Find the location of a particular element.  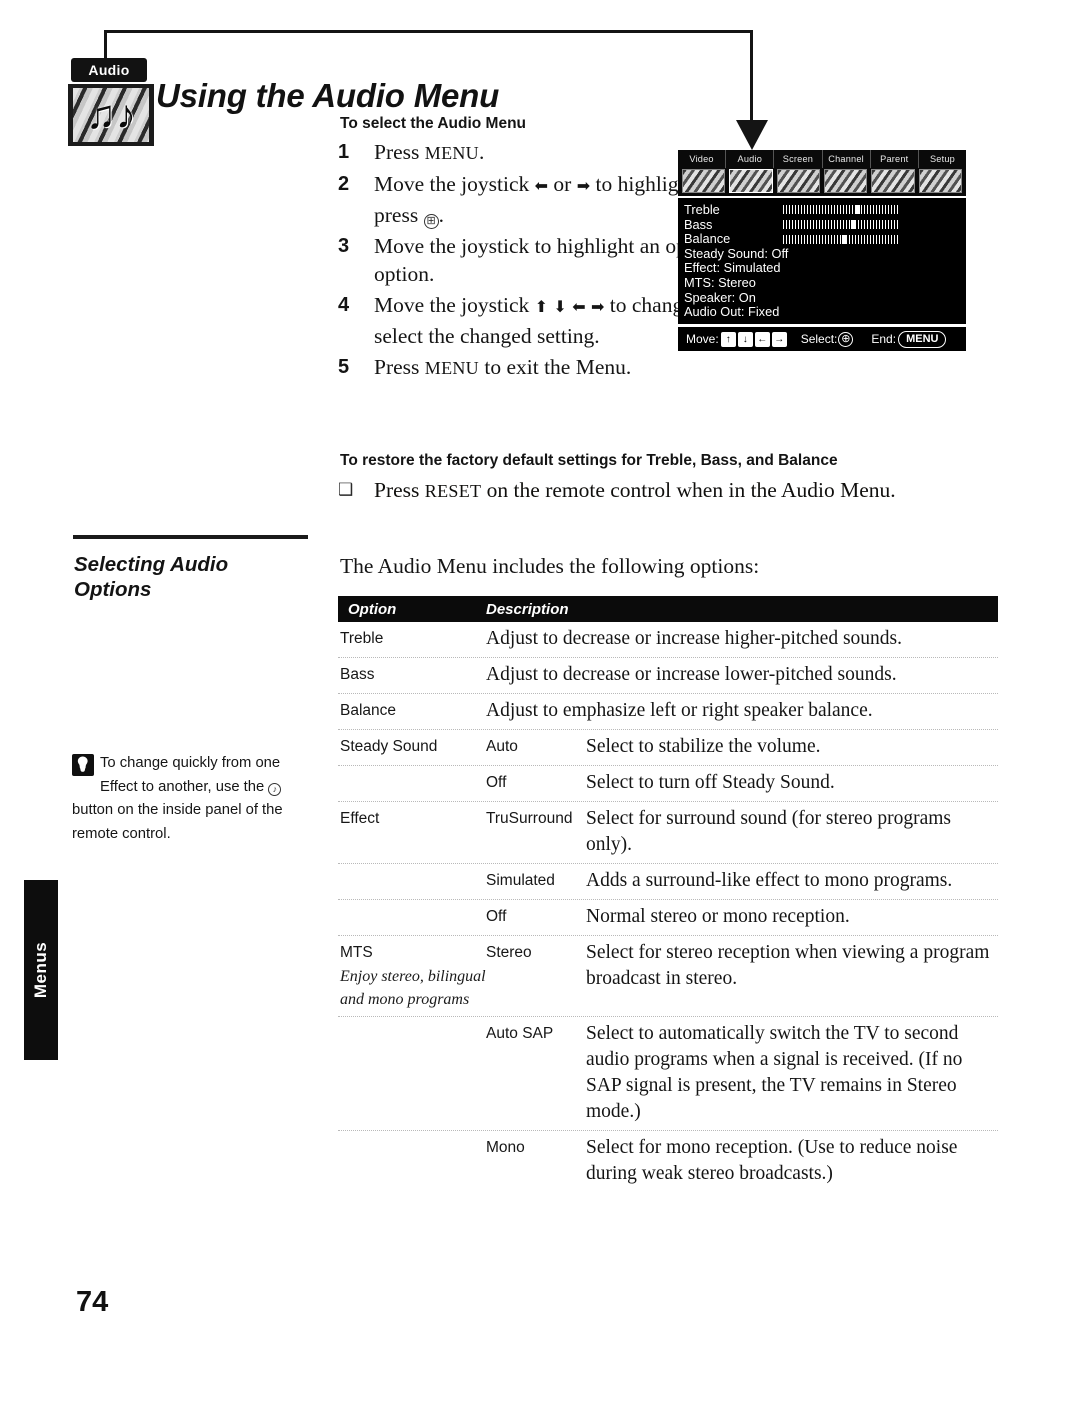

osd-move-keys: ↑ ↓ ← → is located at coordinates (753, 339).